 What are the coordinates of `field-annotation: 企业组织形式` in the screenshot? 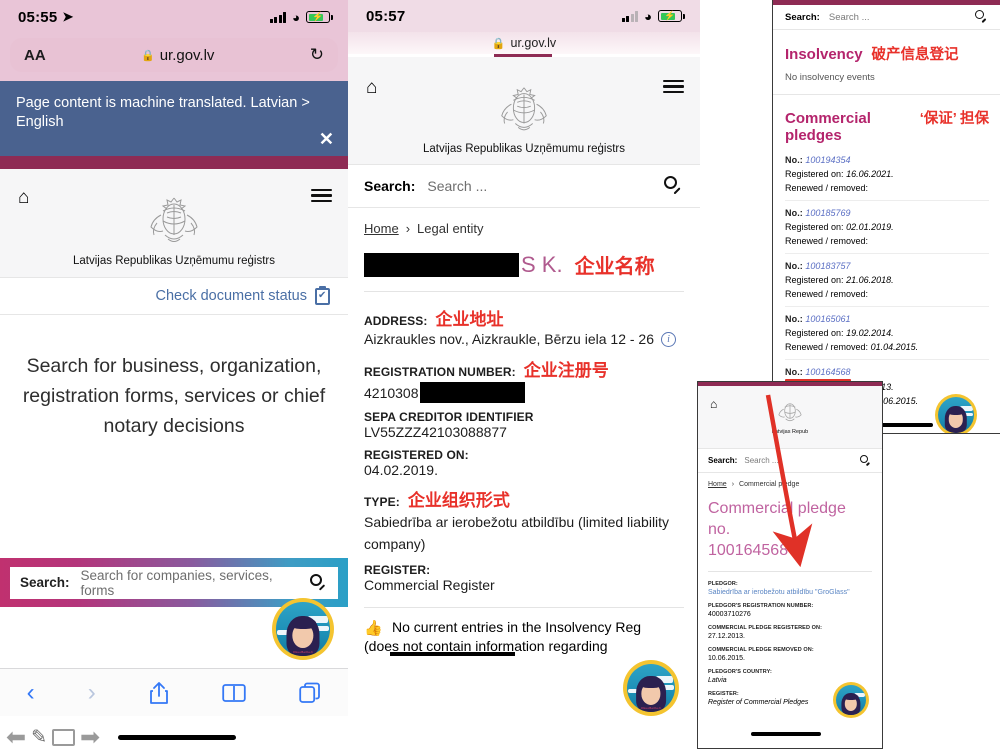 It's located at (458, 500).